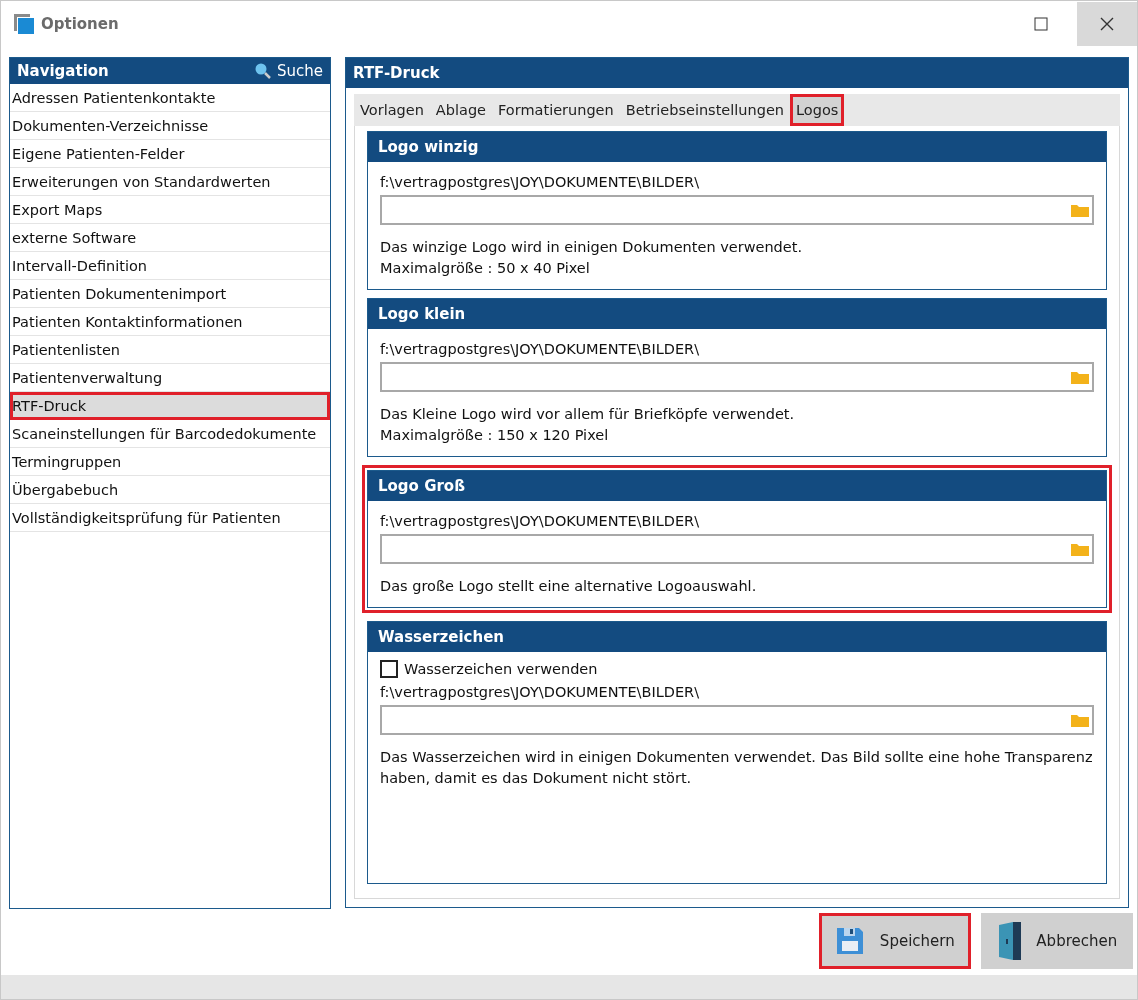  I want to click on door-icon, so click(1009, 941).